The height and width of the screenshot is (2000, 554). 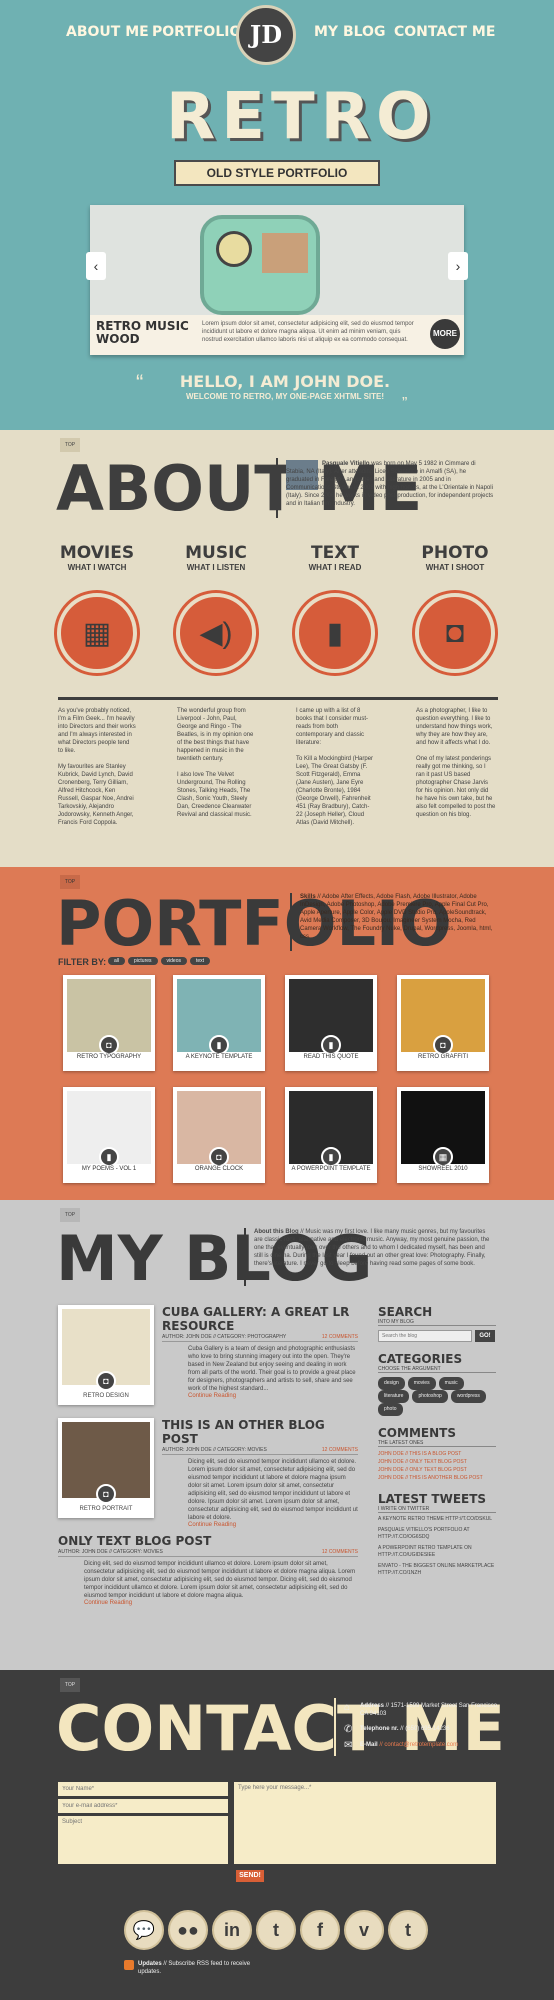 I want to click on filter-pictures: pictures, so click(x=143, y=961).